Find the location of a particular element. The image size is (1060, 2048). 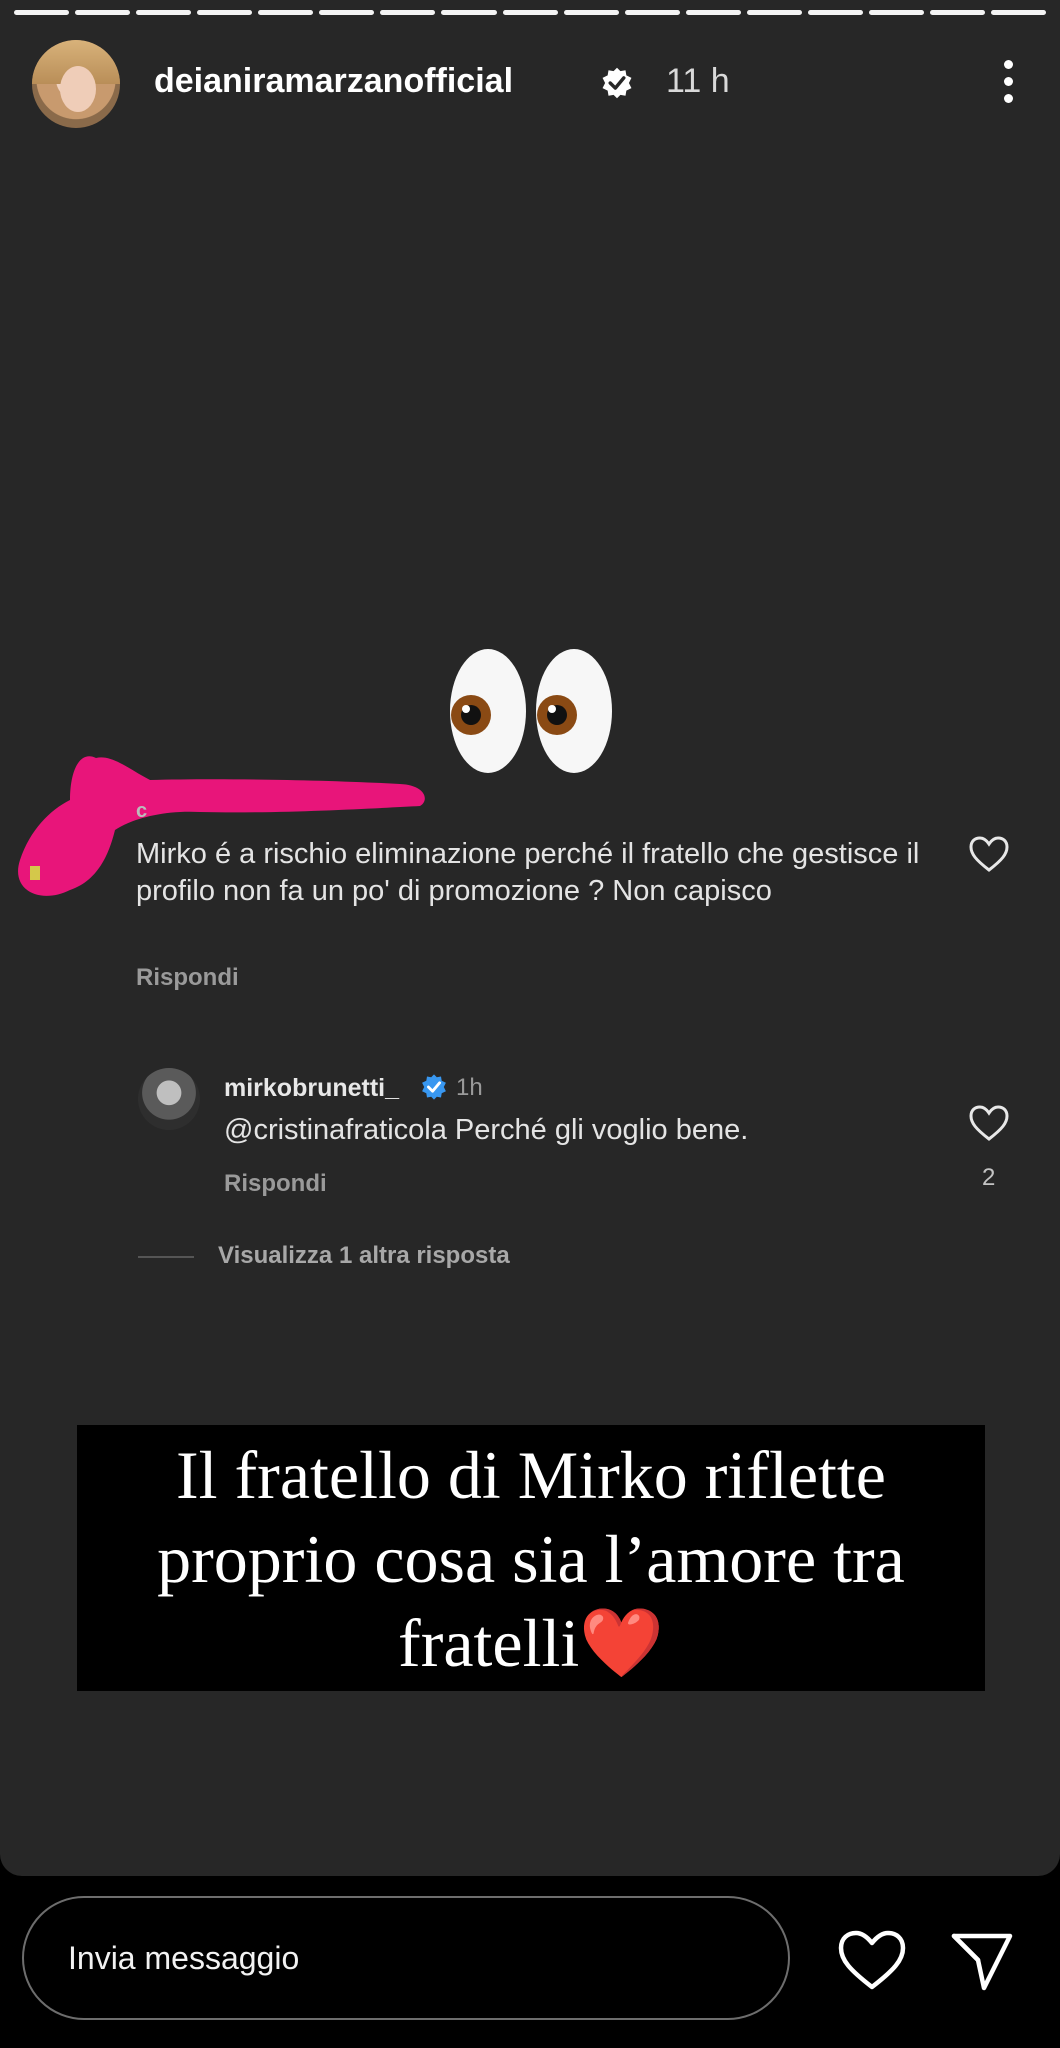

caption-line: fratelli❤️ is located at coordinates (531, 1643).